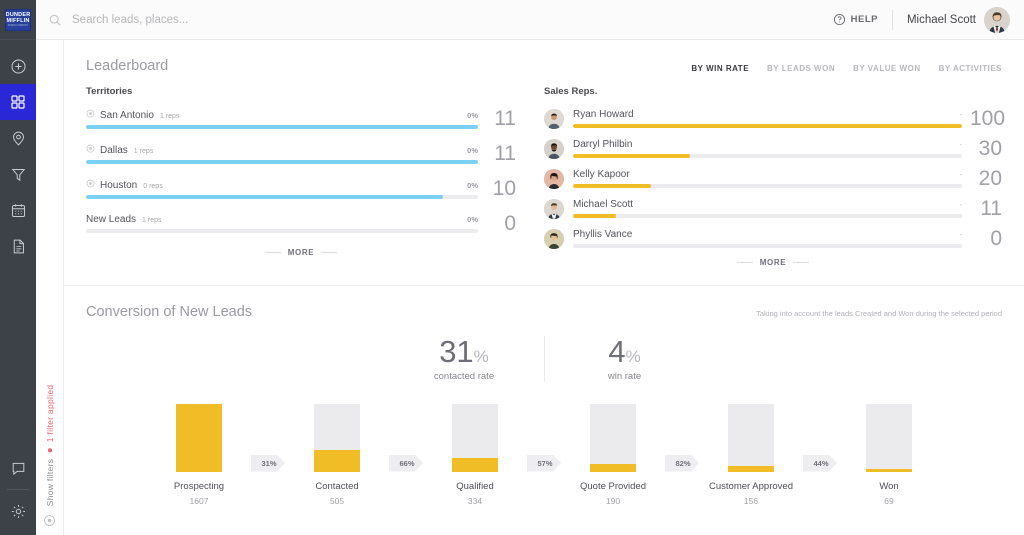  I want to click on reps-more-wrap: MORE, so click(773, 262).